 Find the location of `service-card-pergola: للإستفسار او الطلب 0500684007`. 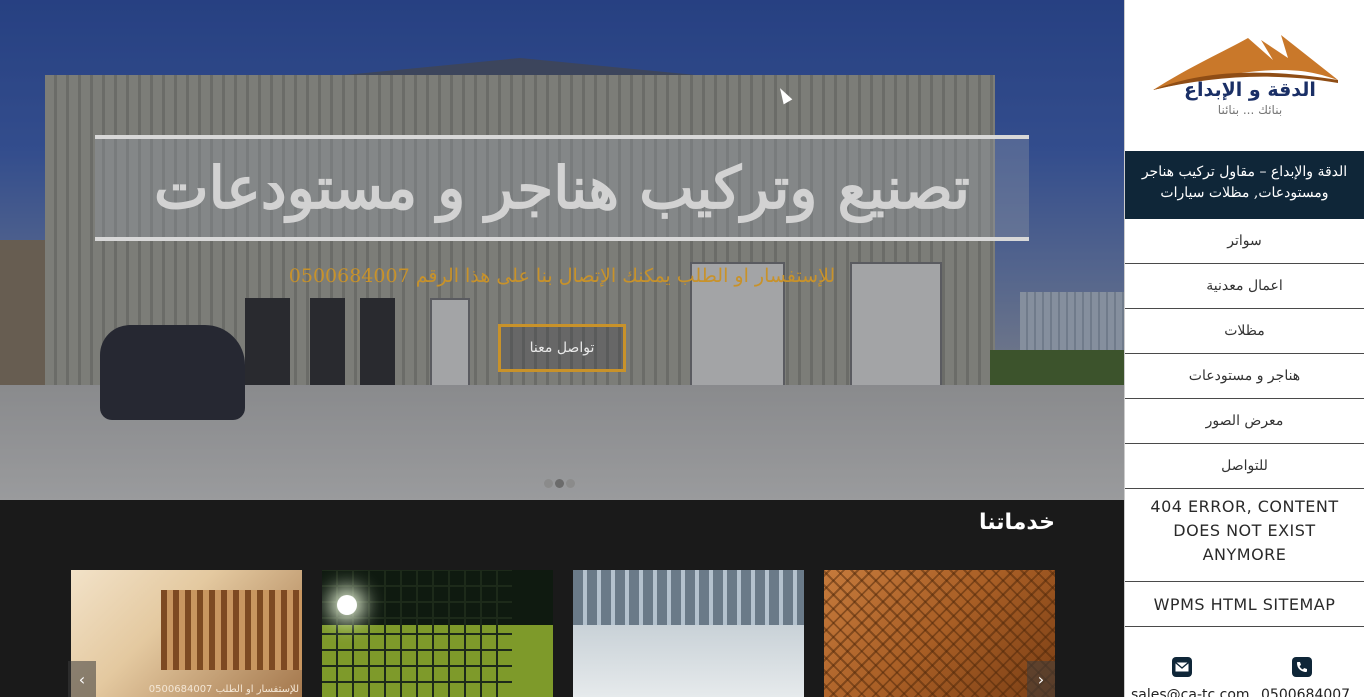

service-card-pergola: للإستفسار او الطلب 0500684007 is located at coordinates (186, 633).